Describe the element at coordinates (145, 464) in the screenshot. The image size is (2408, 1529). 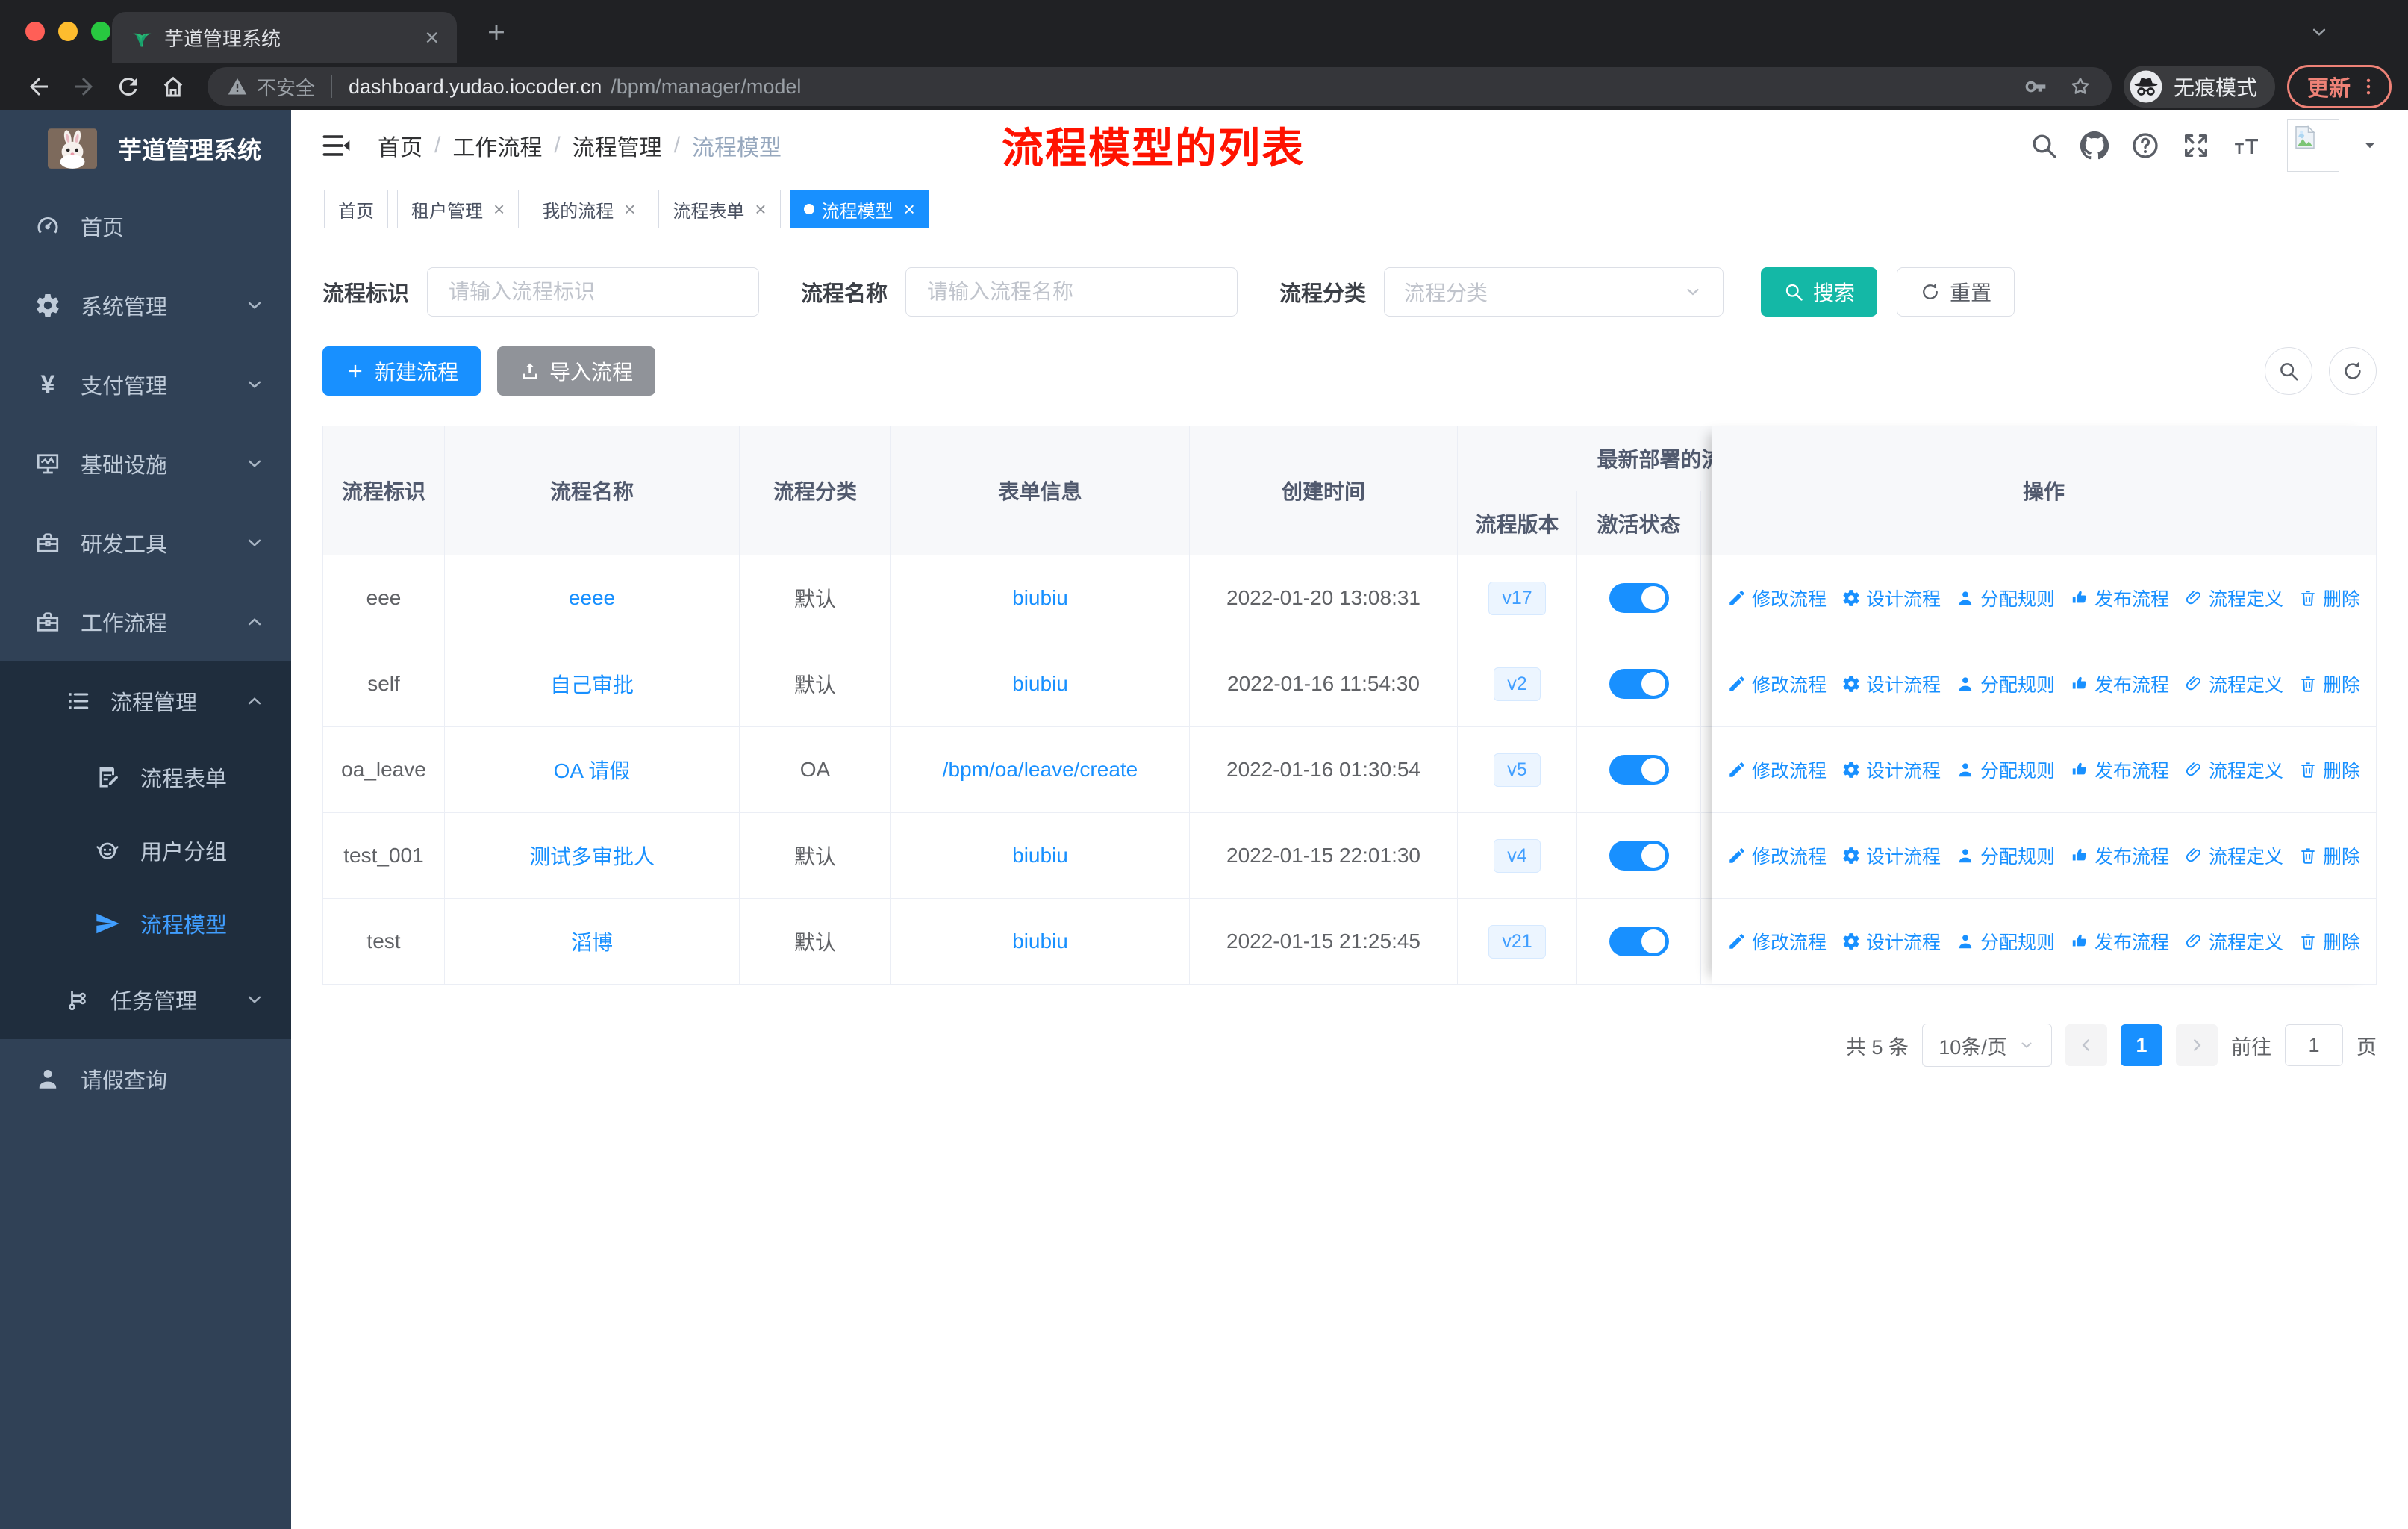
I see `sidebar-item-基础设施: 基础设施` at that location.